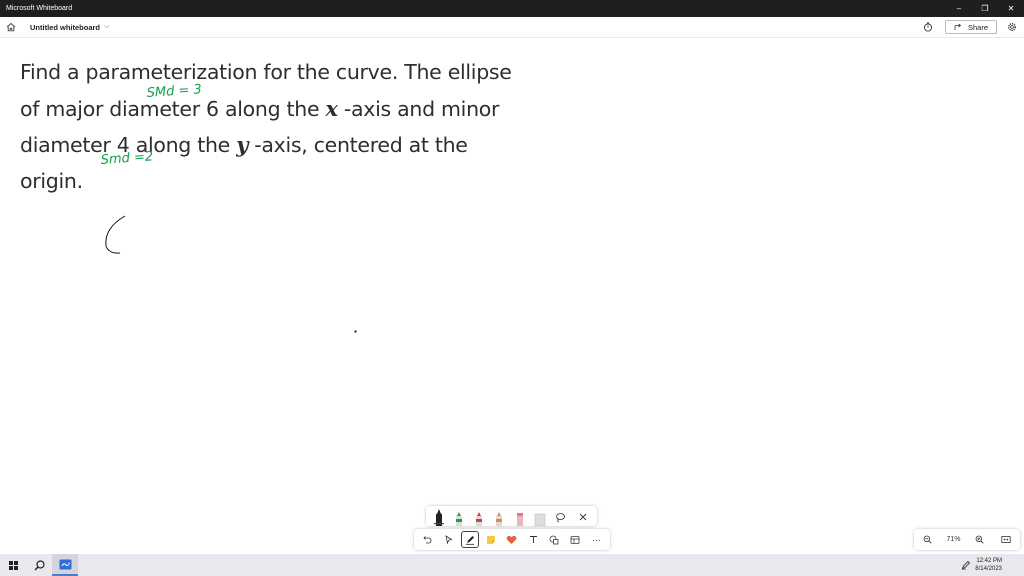 This screenshot has height=576, width=1024. I want to click on template-button, so click(575, 539).